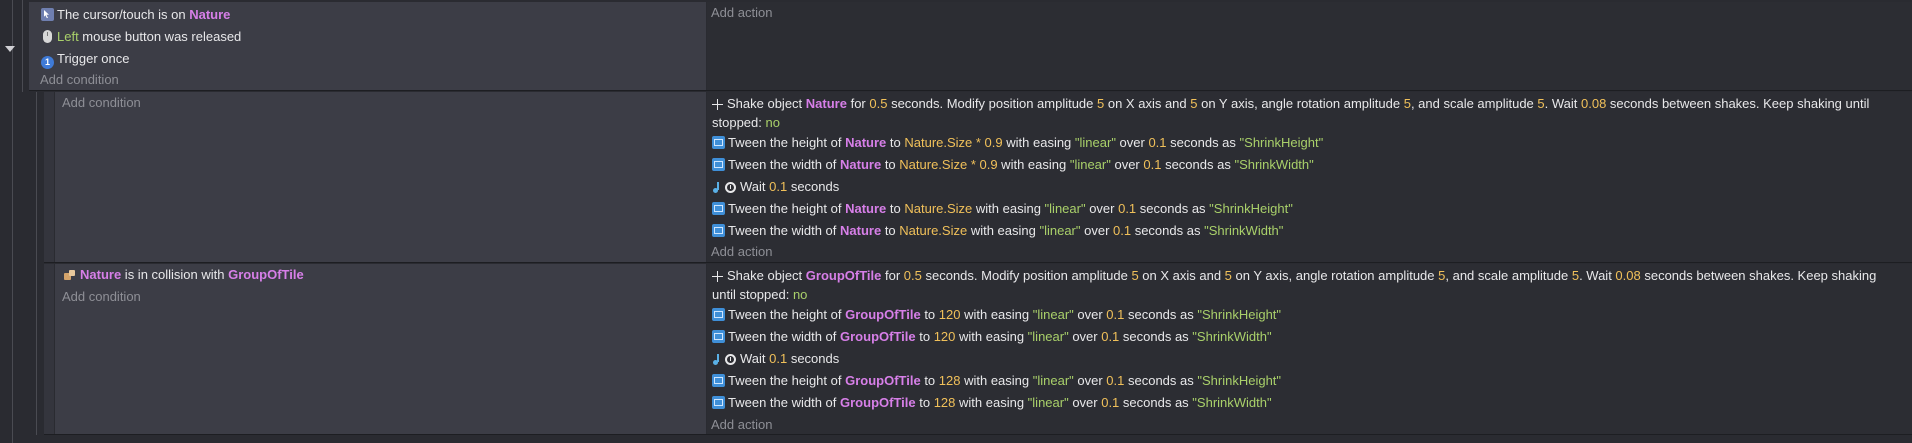 The height and width of the screenshot is (443, 1912). Describe the element at coordinates (70, 275) in the screenshot. I see `collision-icon` at that location.